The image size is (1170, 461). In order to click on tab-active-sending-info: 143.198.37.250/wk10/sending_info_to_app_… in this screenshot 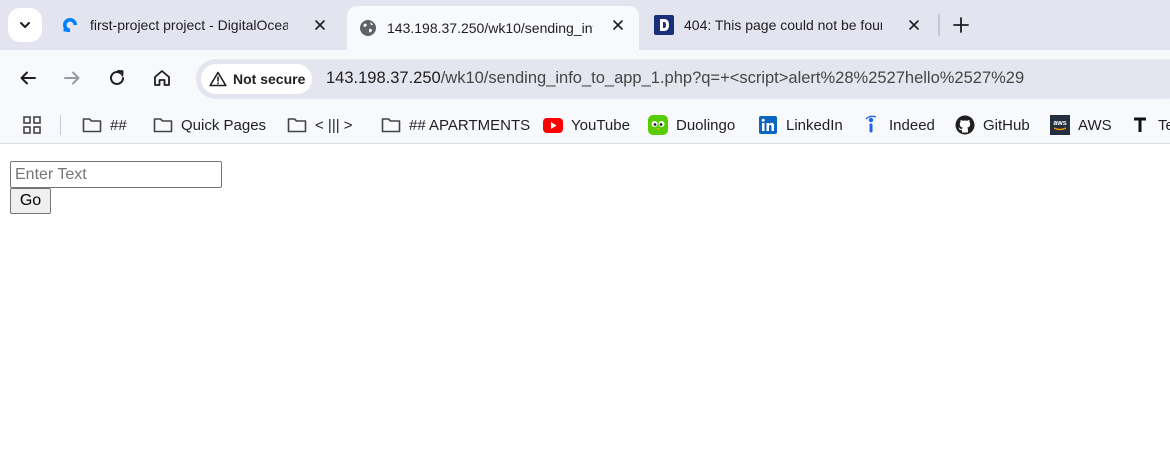, I will do `click(493, 28)`.